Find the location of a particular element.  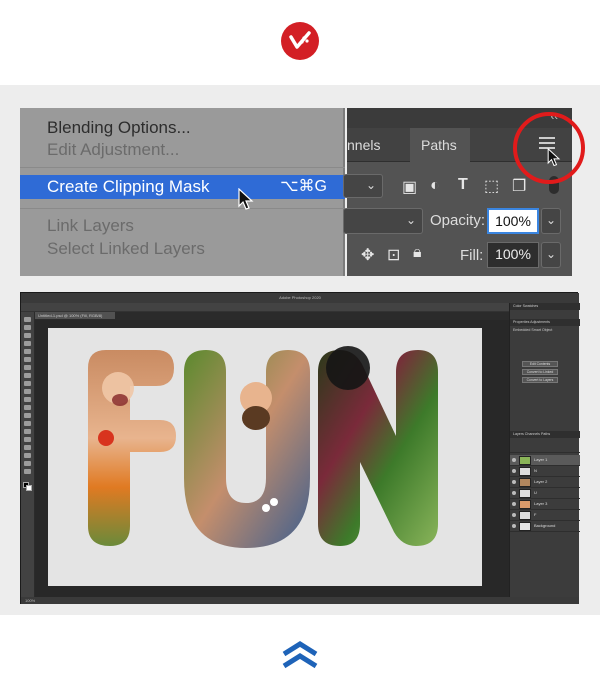

letter-u is located at coordinates (247, 449).